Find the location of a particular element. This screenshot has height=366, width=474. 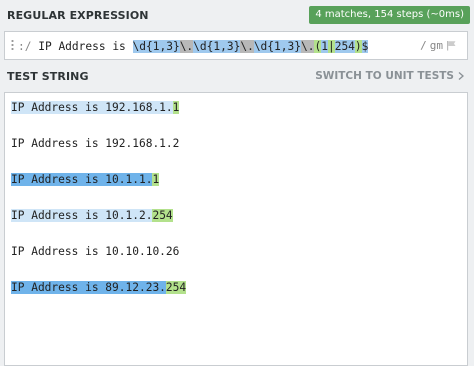

match-info-badge: 4 matches, 154 steps (~0ms) is located at coordinates (389, 15).